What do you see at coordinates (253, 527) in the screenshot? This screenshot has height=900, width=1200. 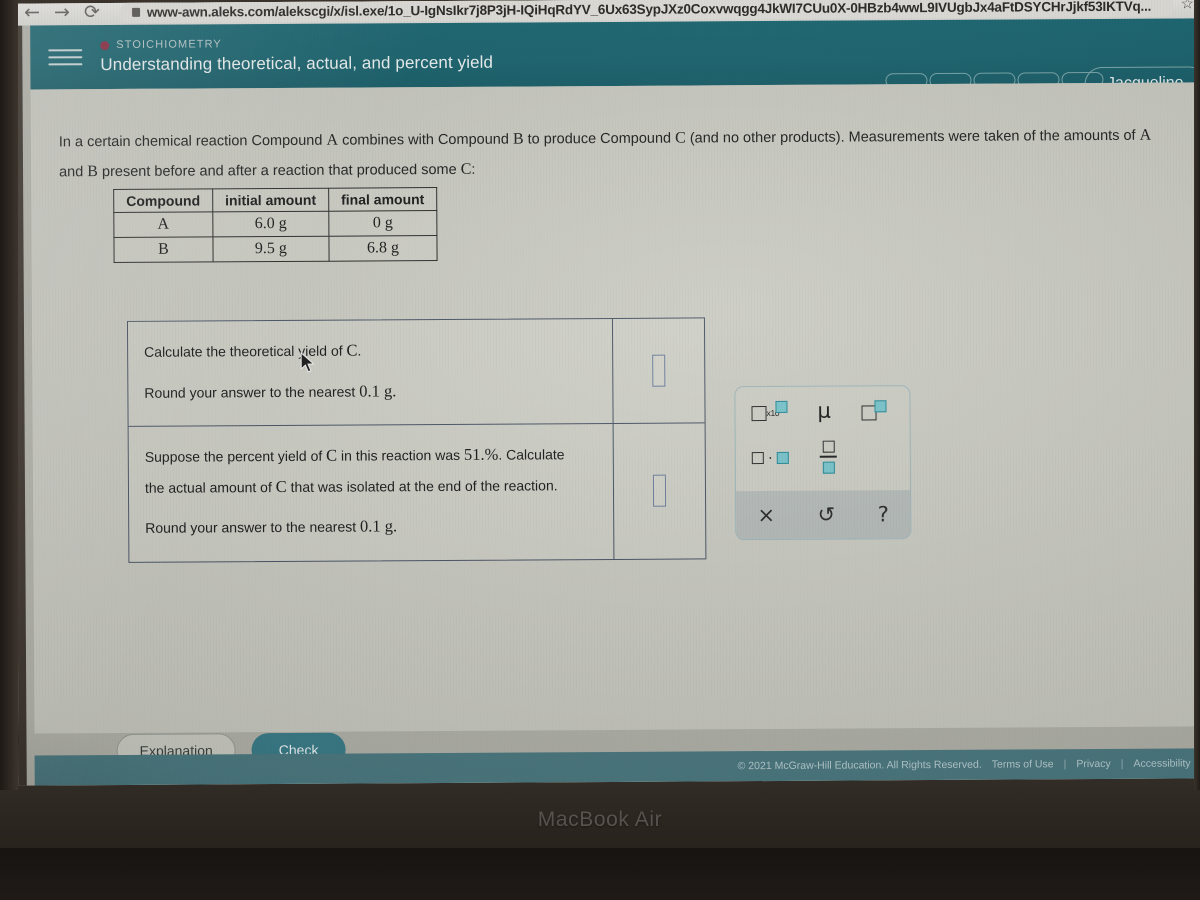 I see `q2-round-a: Round your answer to the nearest` at bounding box center [253, 527].